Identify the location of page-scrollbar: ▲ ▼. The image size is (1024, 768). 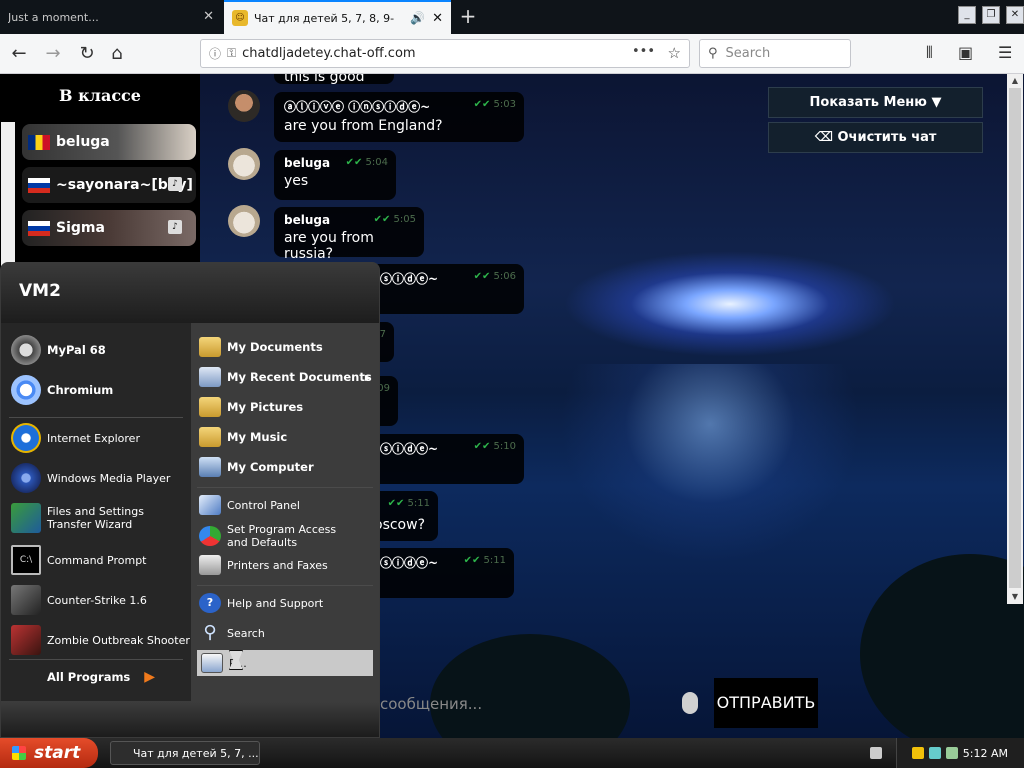
(1015, 339).